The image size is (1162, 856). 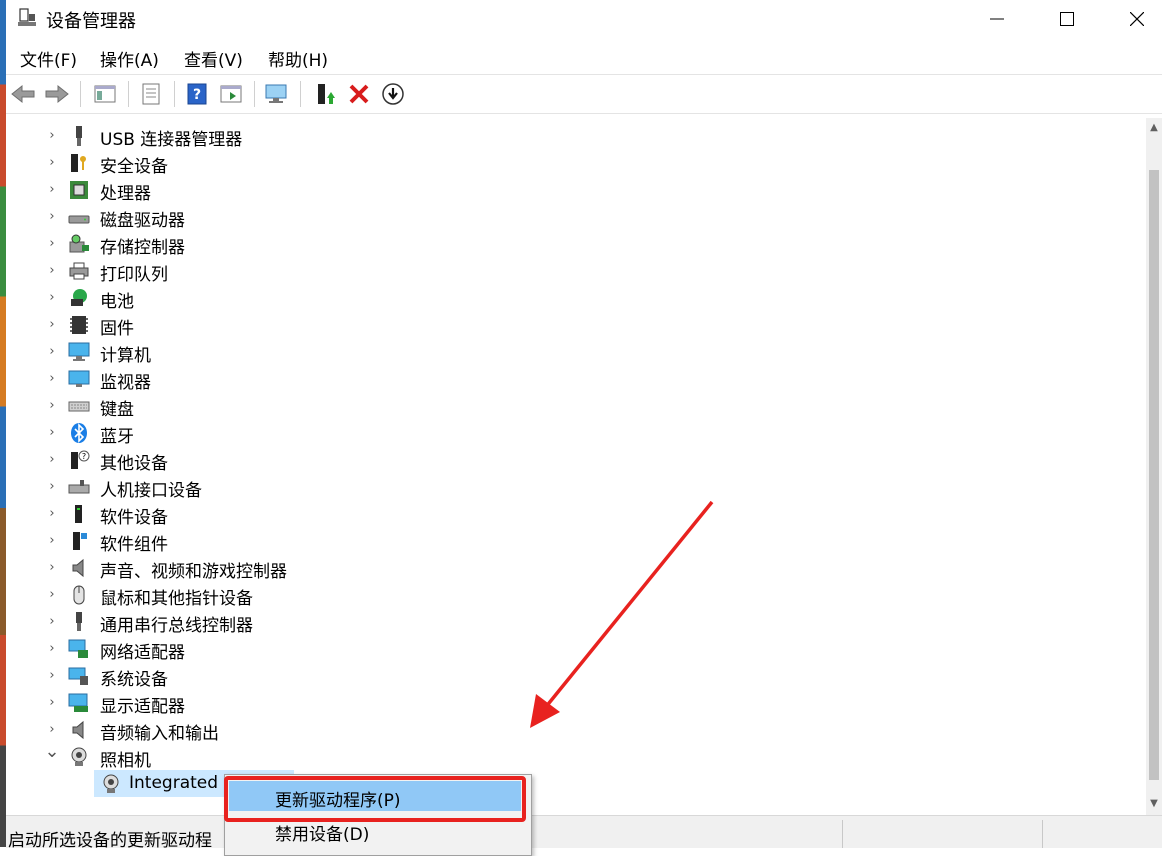 I want to click on tree-item-label: 蓝牙, so click(x=117, y=437).